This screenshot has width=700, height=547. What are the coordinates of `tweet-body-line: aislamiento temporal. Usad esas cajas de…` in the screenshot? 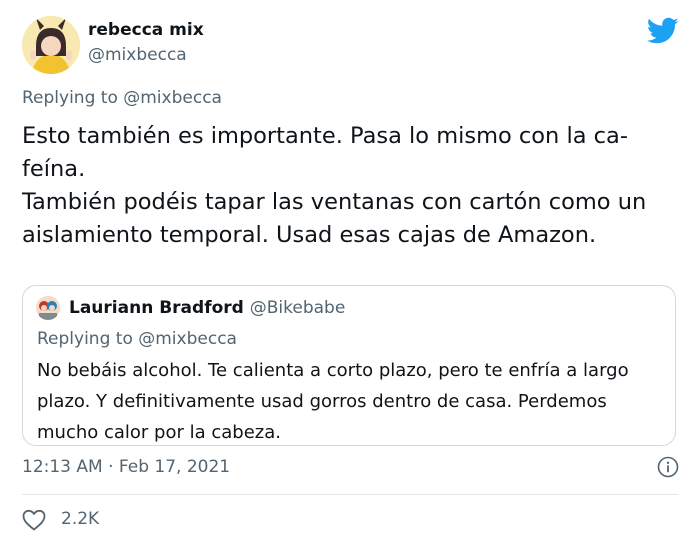 It's located at (309, 235).